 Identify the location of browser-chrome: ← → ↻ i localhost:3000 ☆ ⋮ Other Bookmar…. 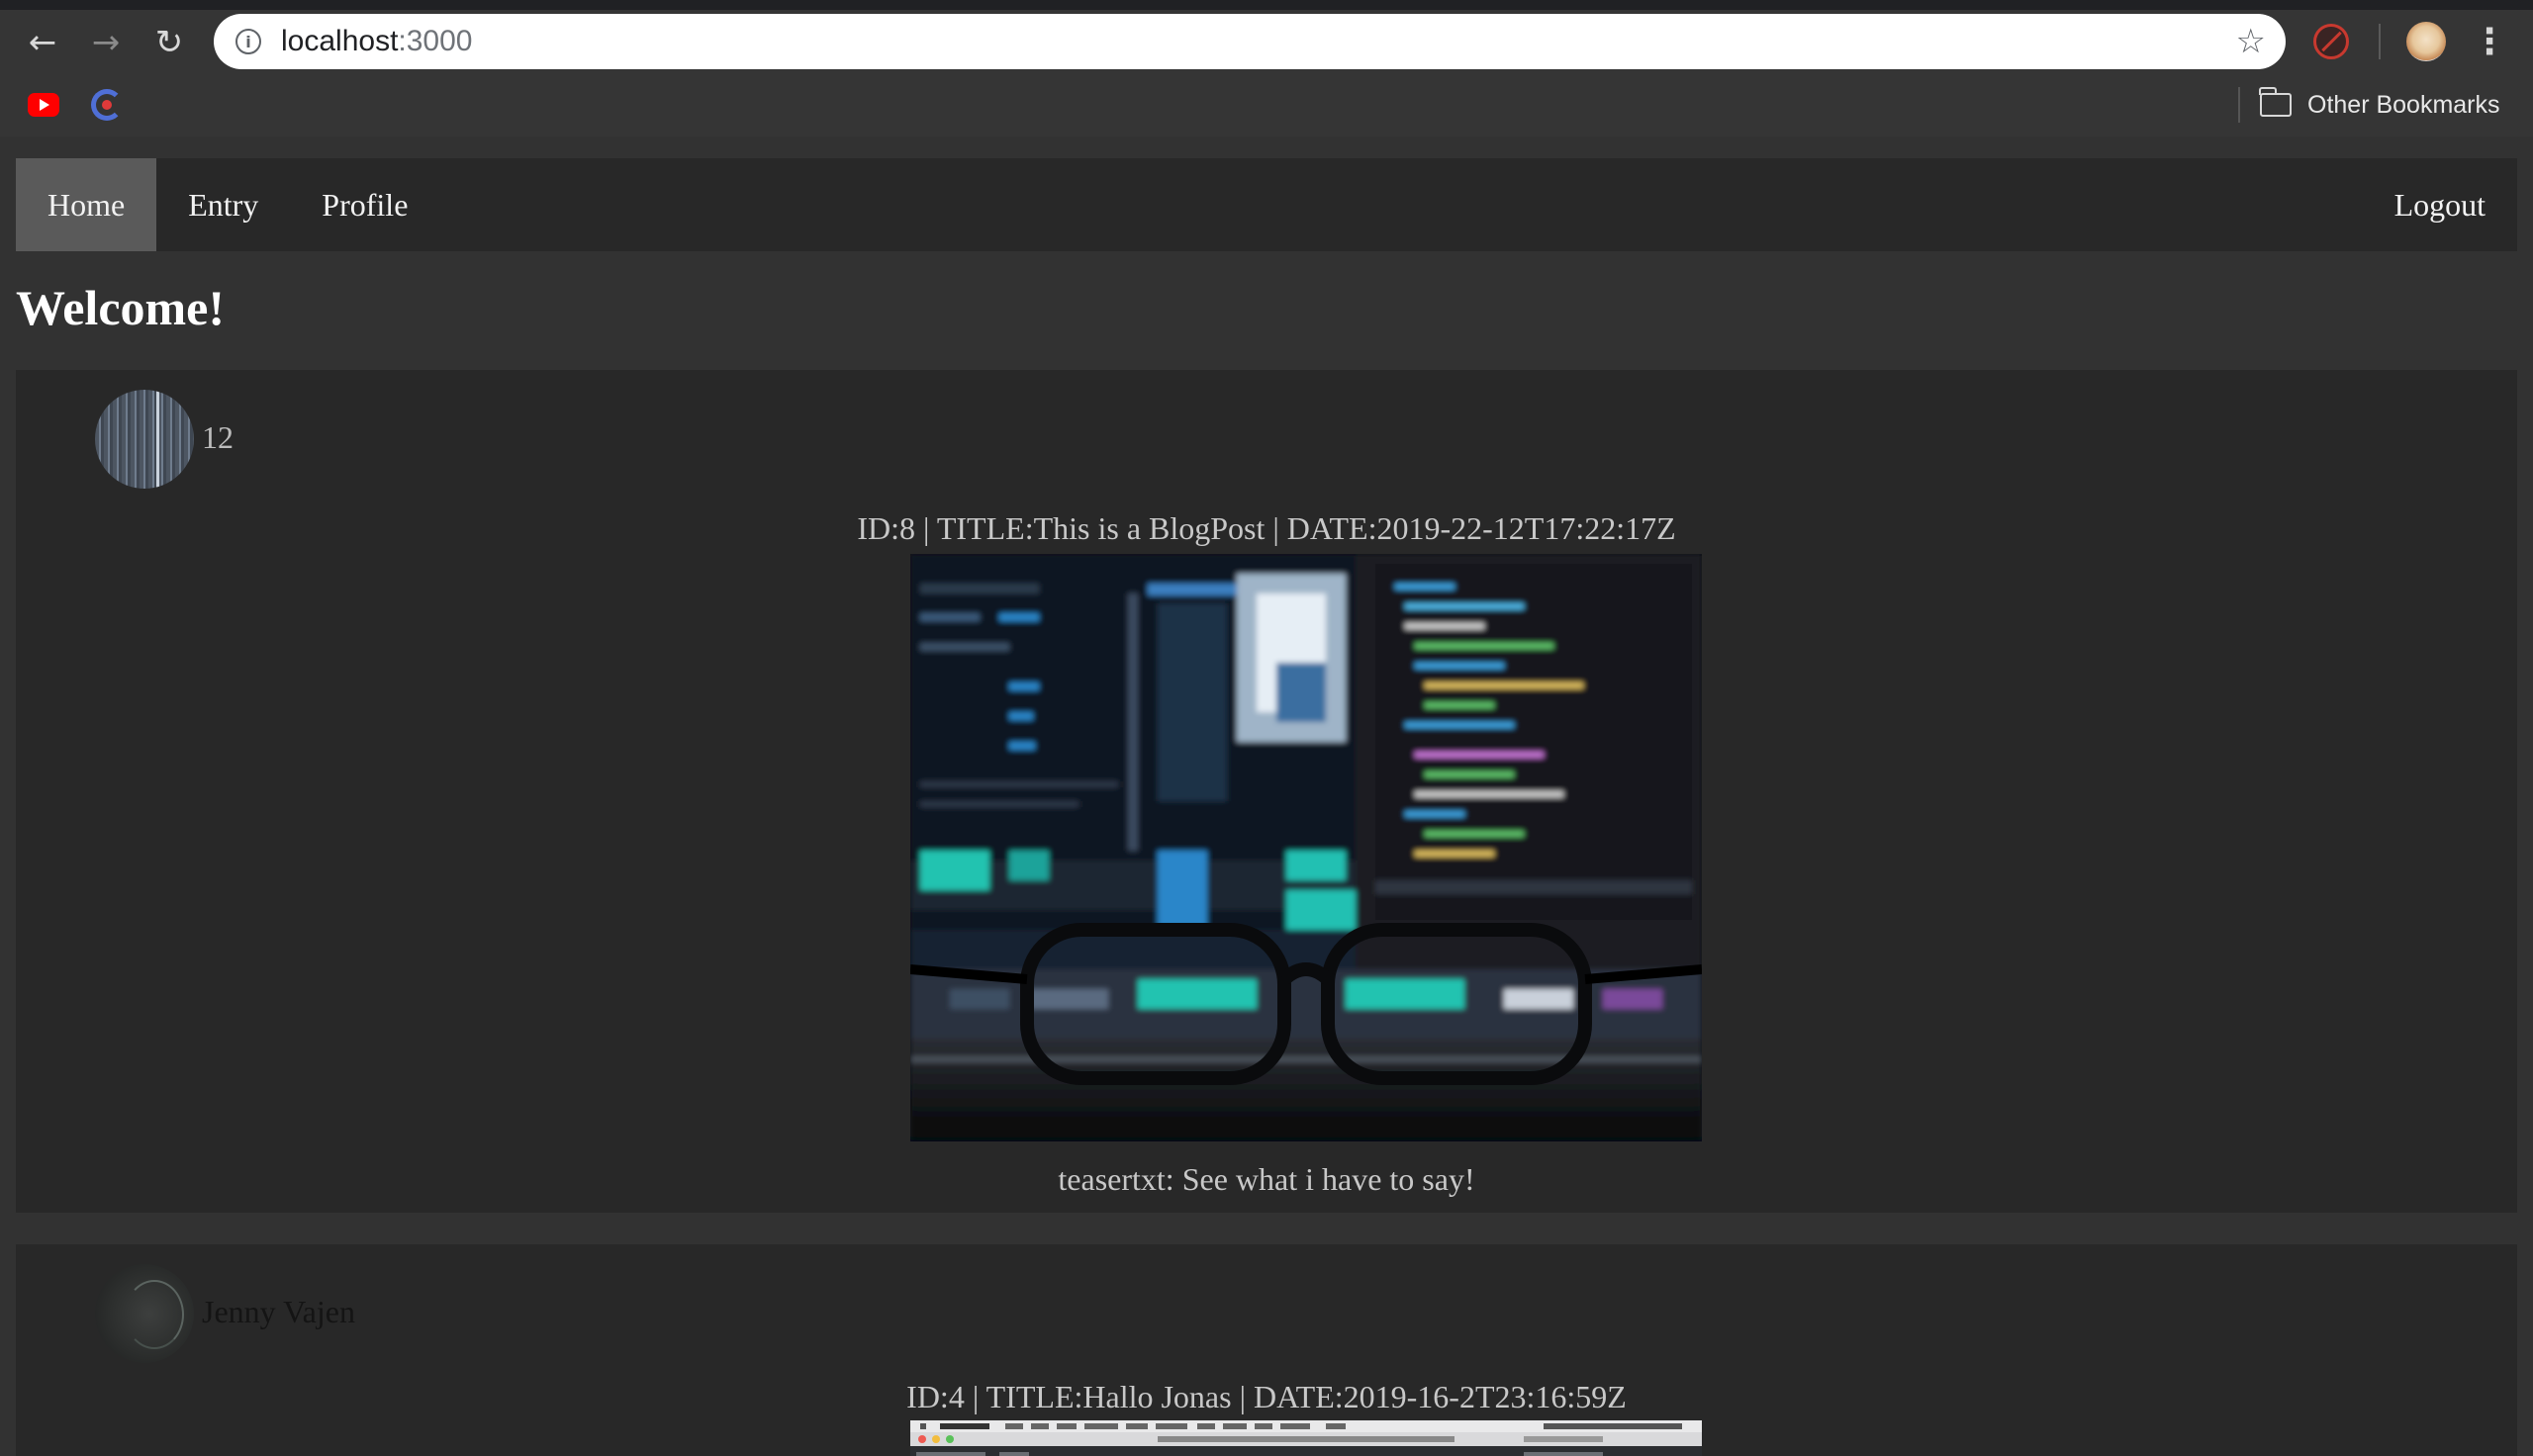
(1266, 68).